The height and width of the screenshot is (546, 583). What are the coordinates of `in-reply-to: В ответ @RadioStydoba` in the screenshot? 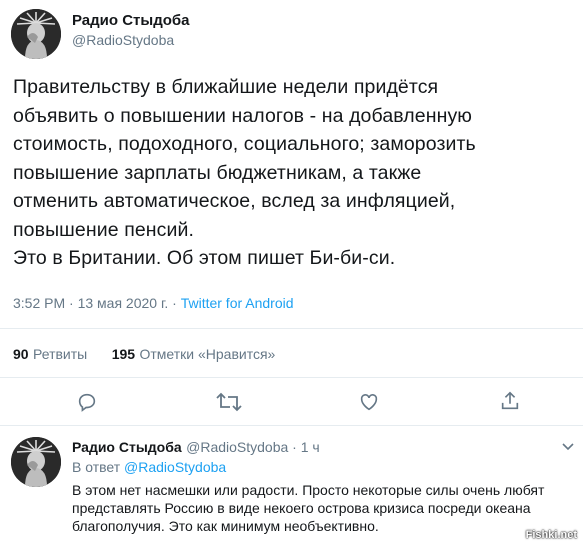 It's located at (149, 467).